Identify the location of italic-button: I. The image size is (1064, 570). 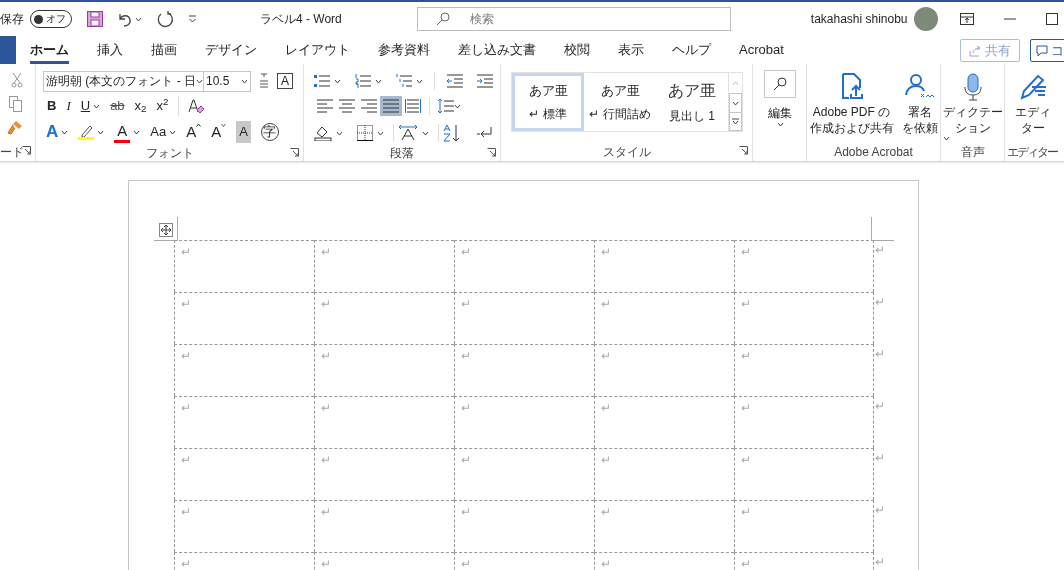
(68, 106).